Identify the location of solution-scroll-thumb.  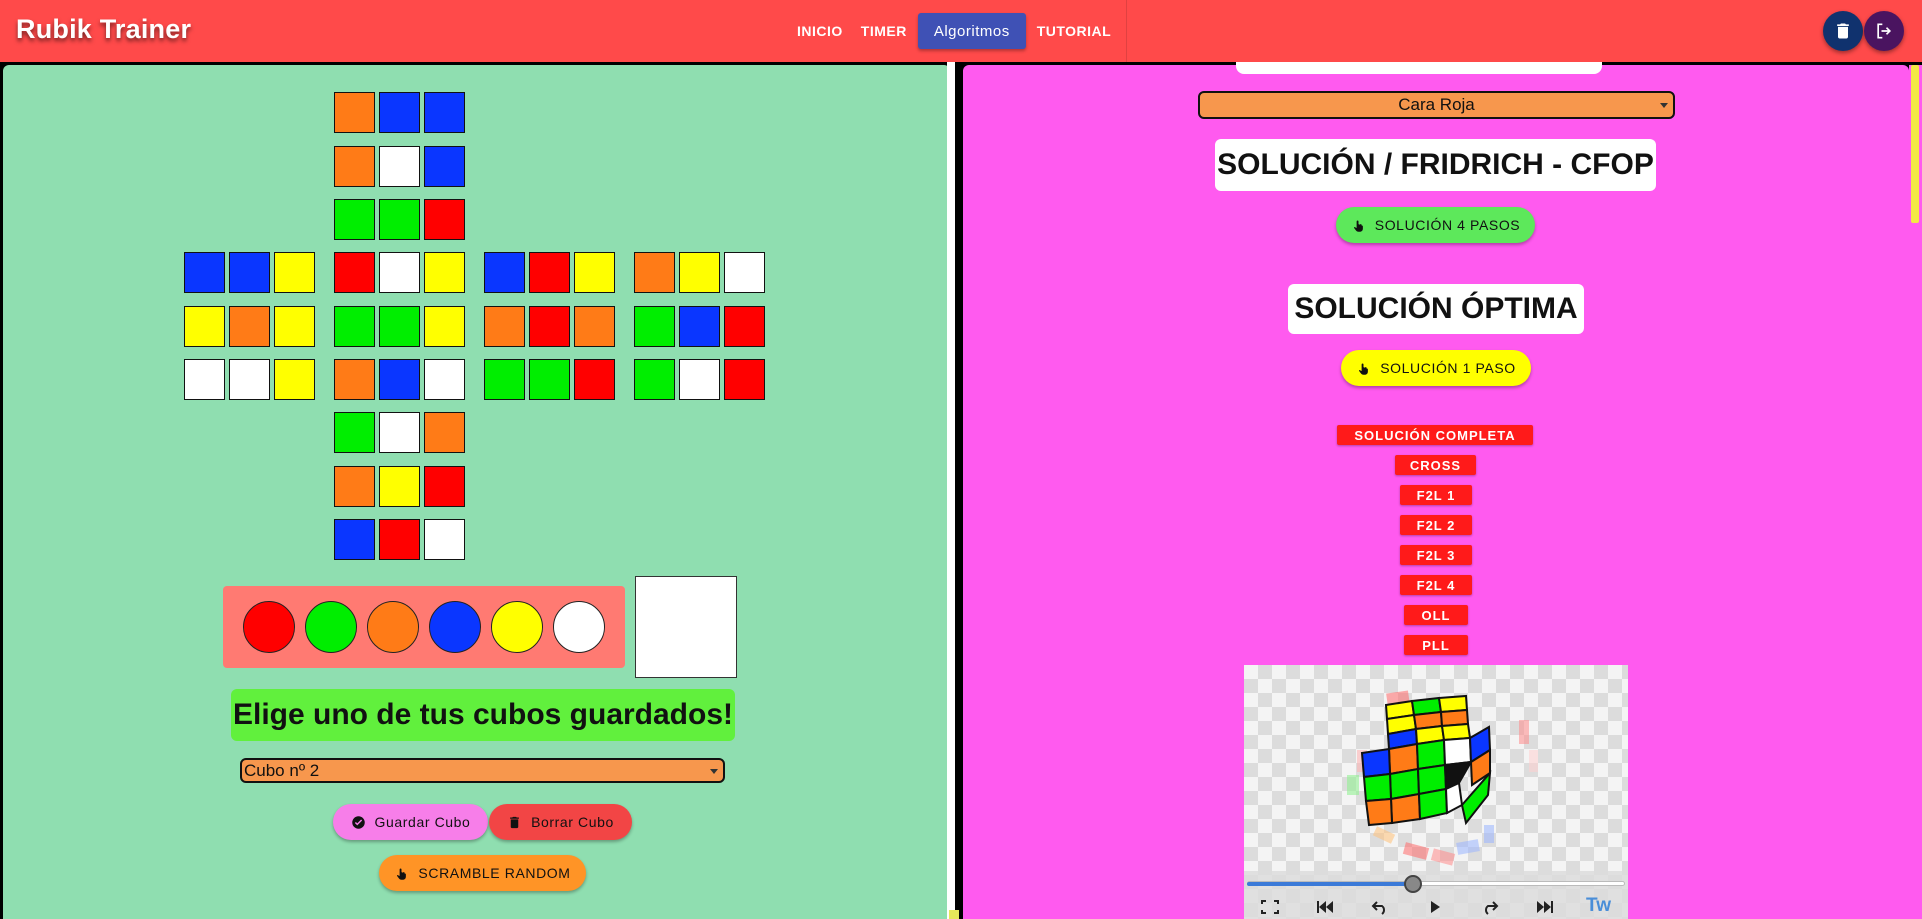
(1915, 144).